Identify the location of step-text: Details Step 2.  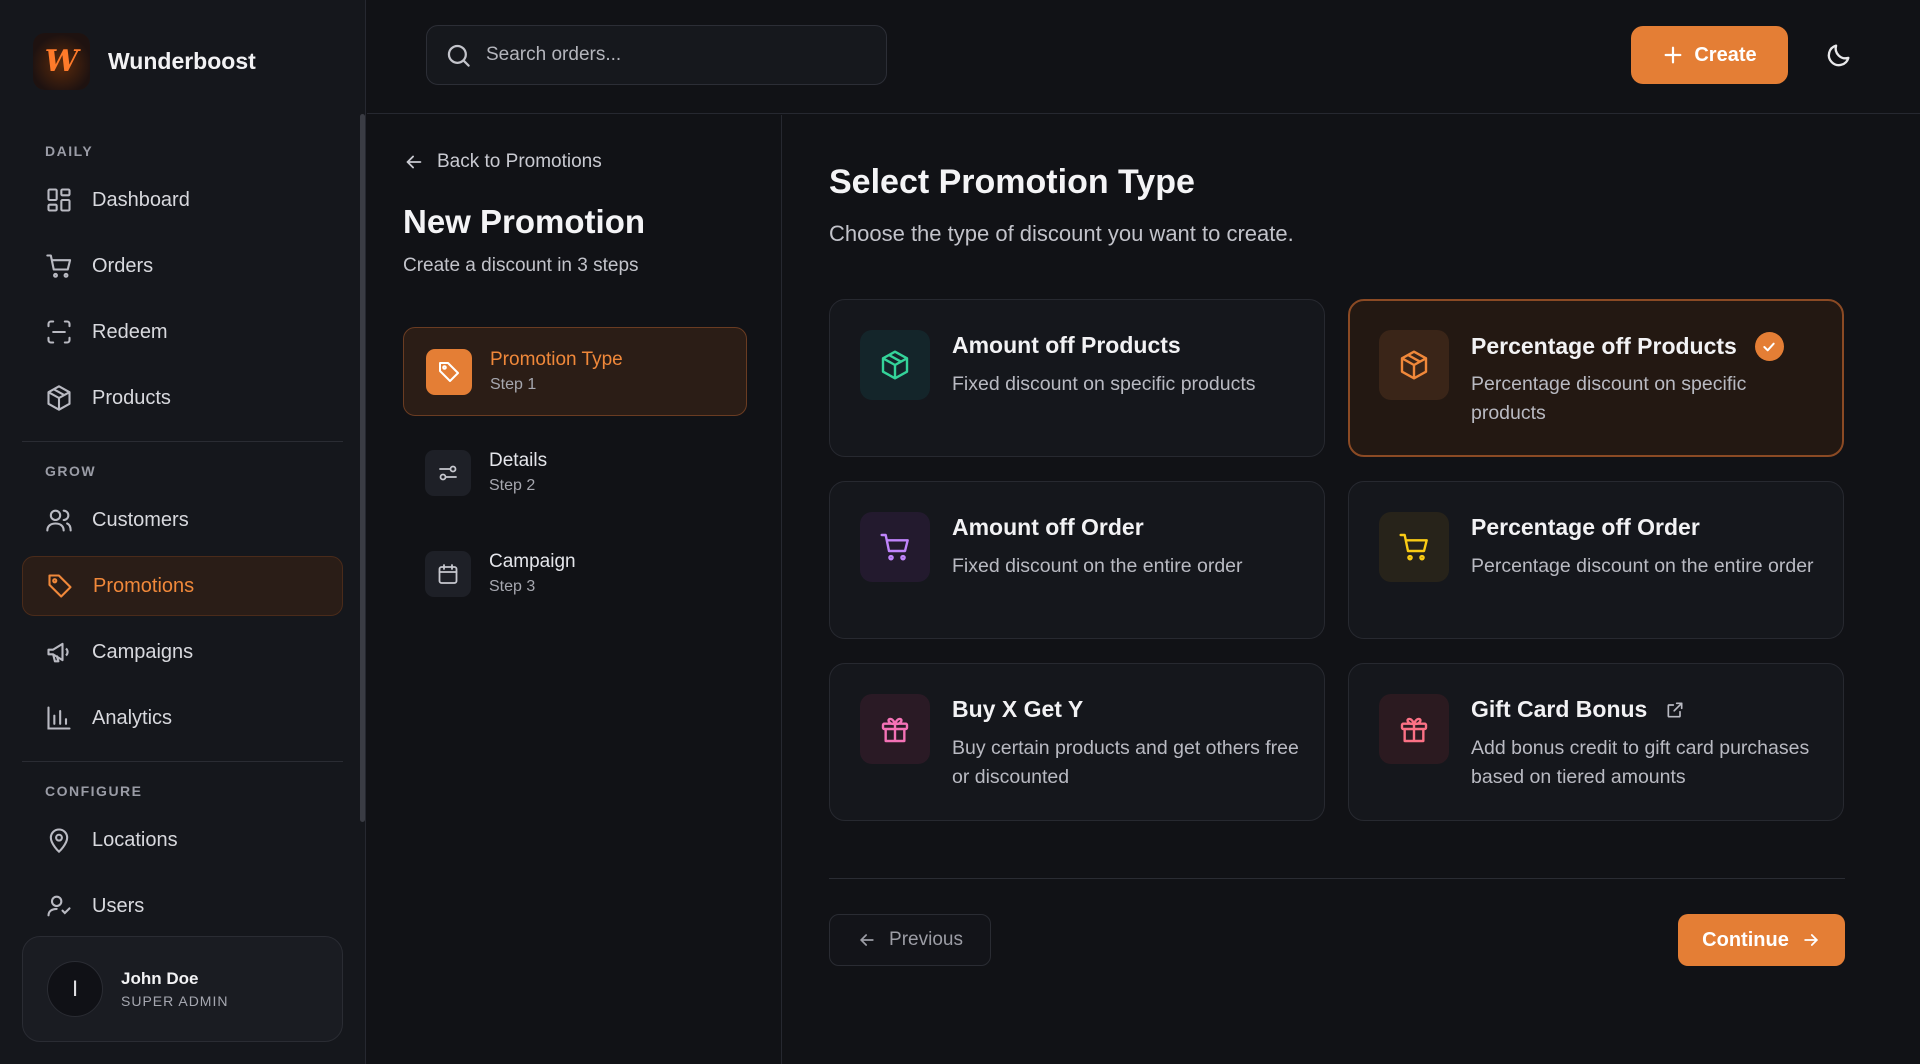
(518, 472).